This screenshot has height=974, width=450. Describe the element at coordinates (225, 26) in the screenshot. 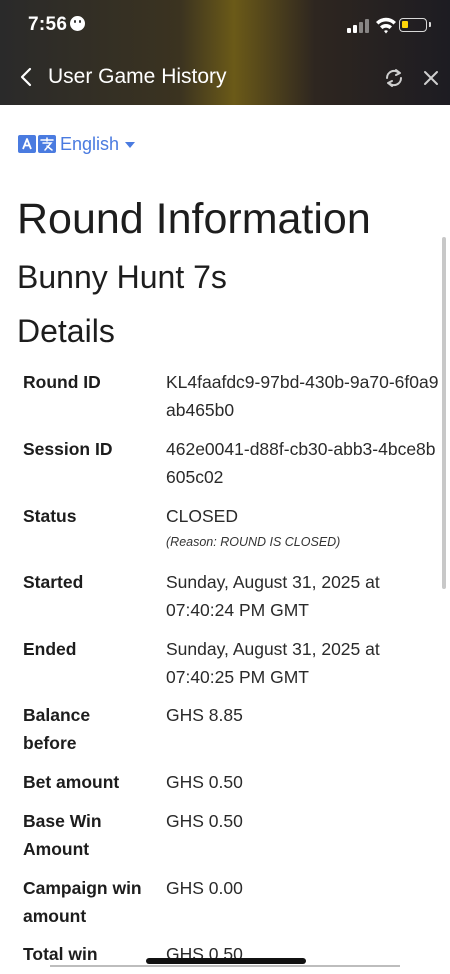

I see `status-bar: 7:56` at that location.